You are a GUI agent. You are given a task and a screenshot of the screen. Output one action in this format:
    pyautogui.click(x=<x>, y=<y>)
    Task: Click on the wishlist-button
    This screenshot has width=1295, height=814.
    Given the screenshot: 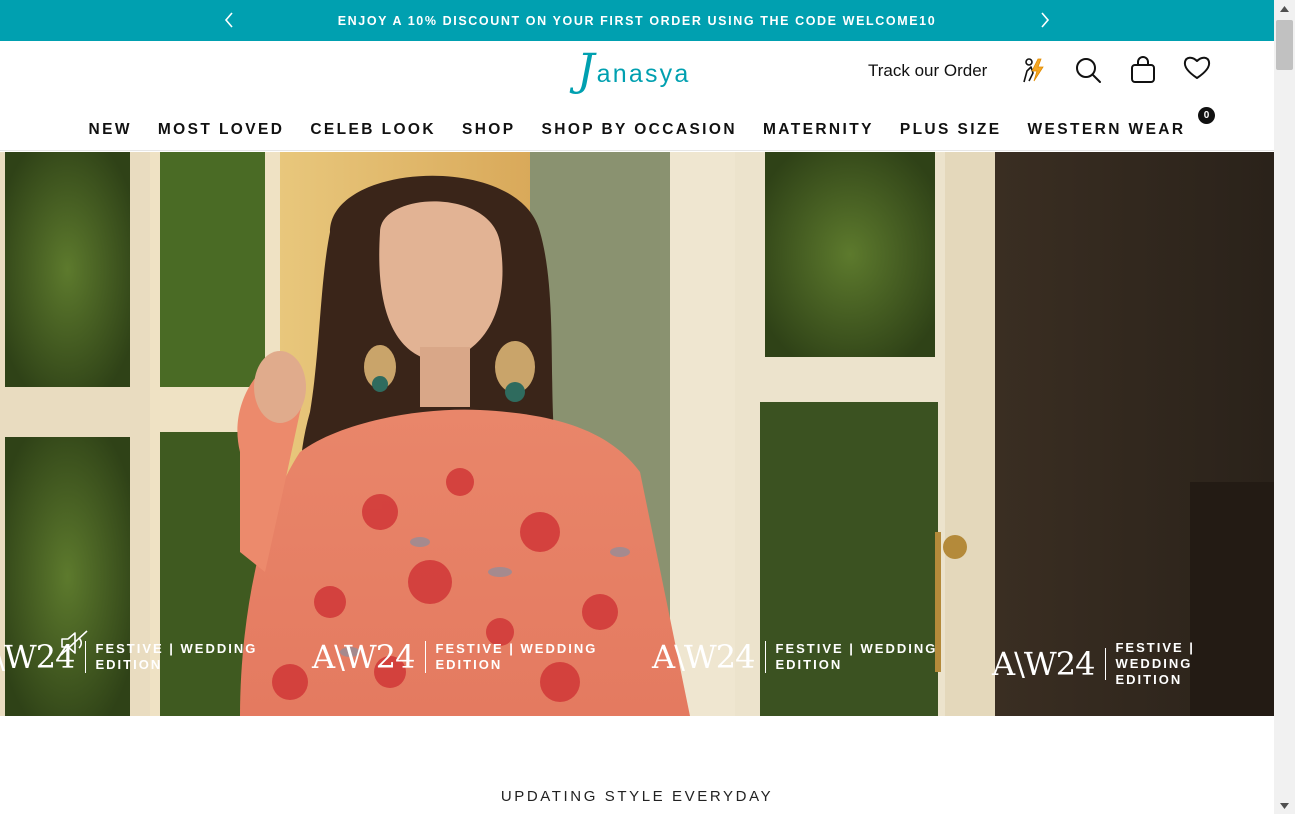 What is the action you would take?
    pyautogui.click(x=1197, y=68)
    